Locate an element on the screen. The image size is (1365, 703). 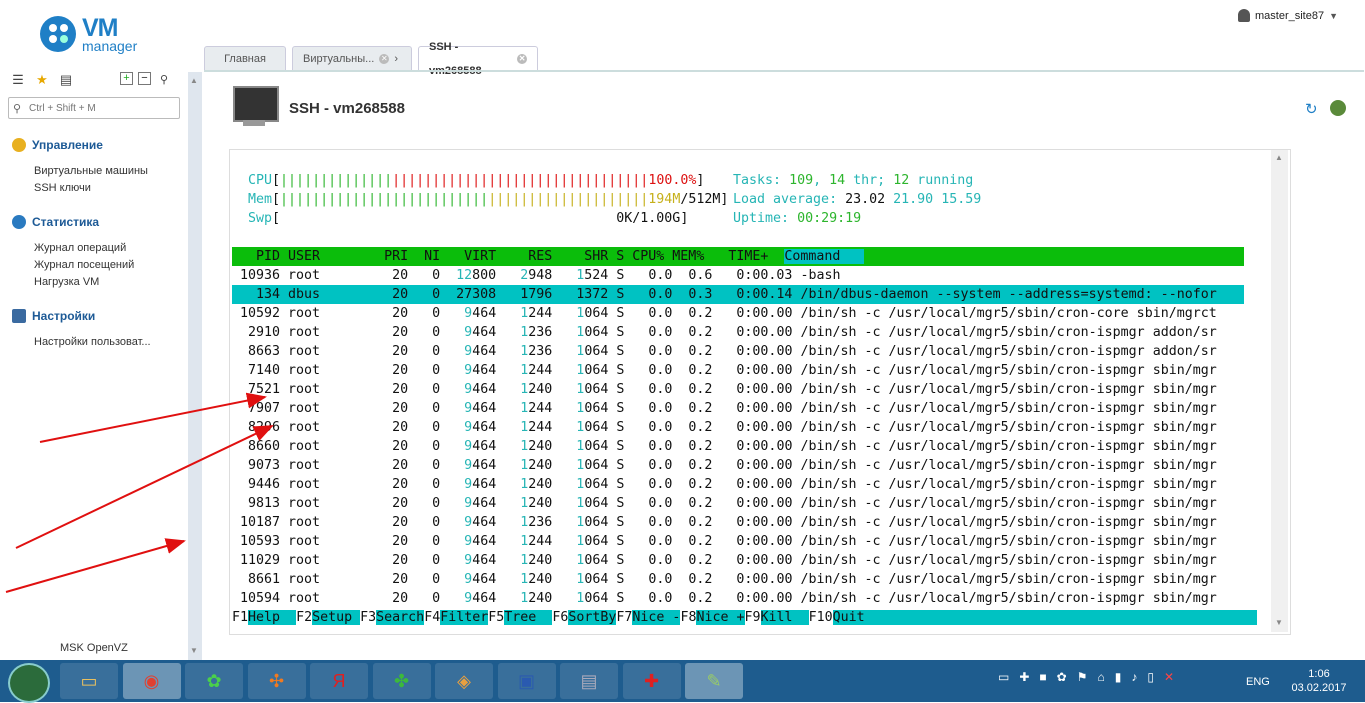
sidebar-item-visits-log: Журнал посещений is located at coordinates (84, 265).